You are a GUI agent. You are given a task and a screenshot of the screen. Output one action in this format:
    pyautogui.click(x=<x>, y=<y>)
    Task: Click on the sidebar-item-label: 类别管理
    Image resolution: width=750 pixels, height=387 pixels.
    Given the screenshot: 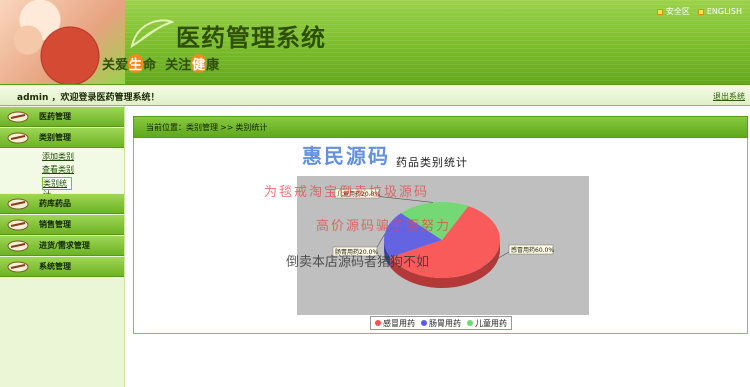 What is the action you would take?
    pyautogui.click(x=55, y=137)
    